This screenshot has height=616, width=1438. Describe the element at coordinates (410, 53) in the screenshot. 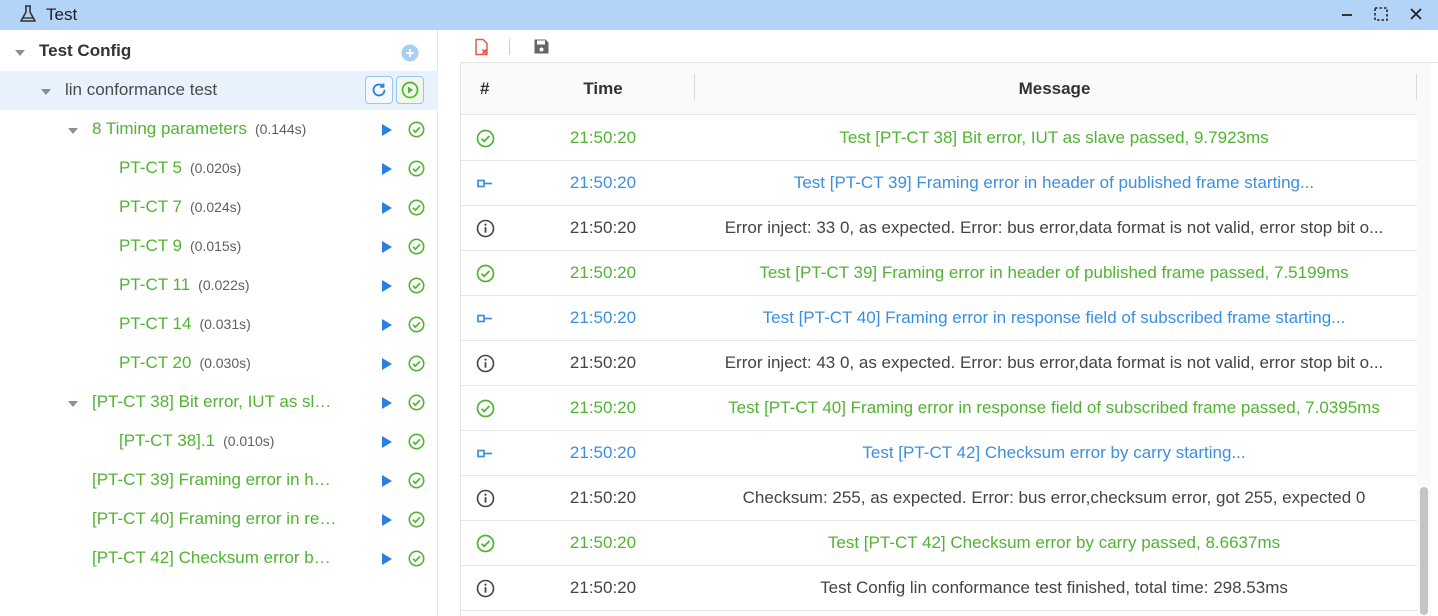

I see `add-icon` at that location.